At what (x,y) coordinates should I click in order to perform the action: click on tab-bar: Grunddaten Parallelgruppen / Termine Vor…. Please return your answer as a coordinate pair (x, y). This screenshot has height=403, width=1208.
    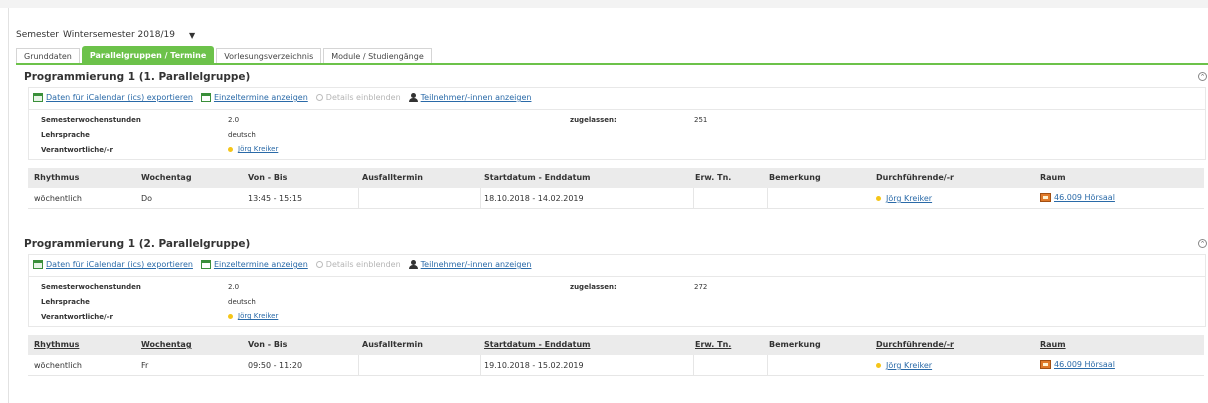
    Looking at the image, I should click on (612, 55).